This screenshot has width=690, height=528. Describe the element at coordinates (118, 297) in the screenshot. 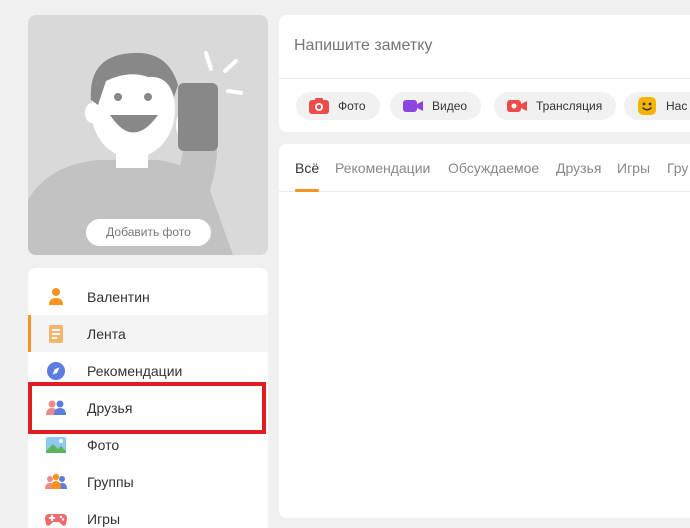

I see `sidebar-item-label: Валентин` at that location.